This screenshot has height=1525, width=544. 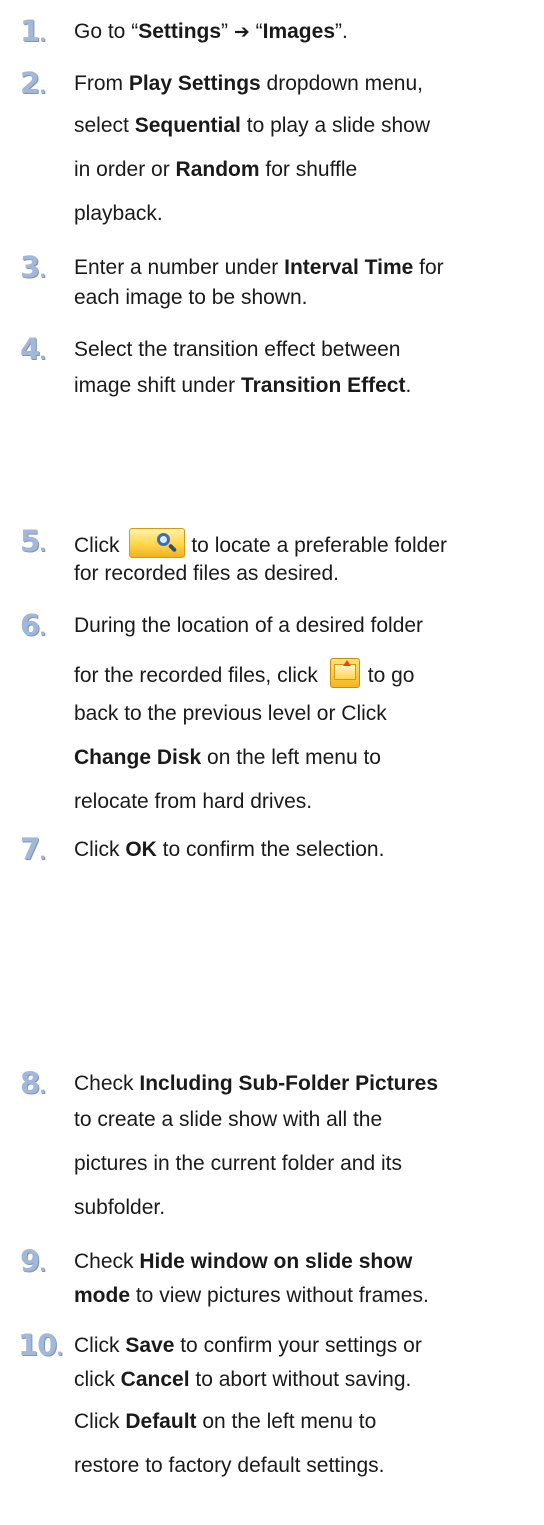 I want to click on step-number: 1., so click(x=33, y=31).